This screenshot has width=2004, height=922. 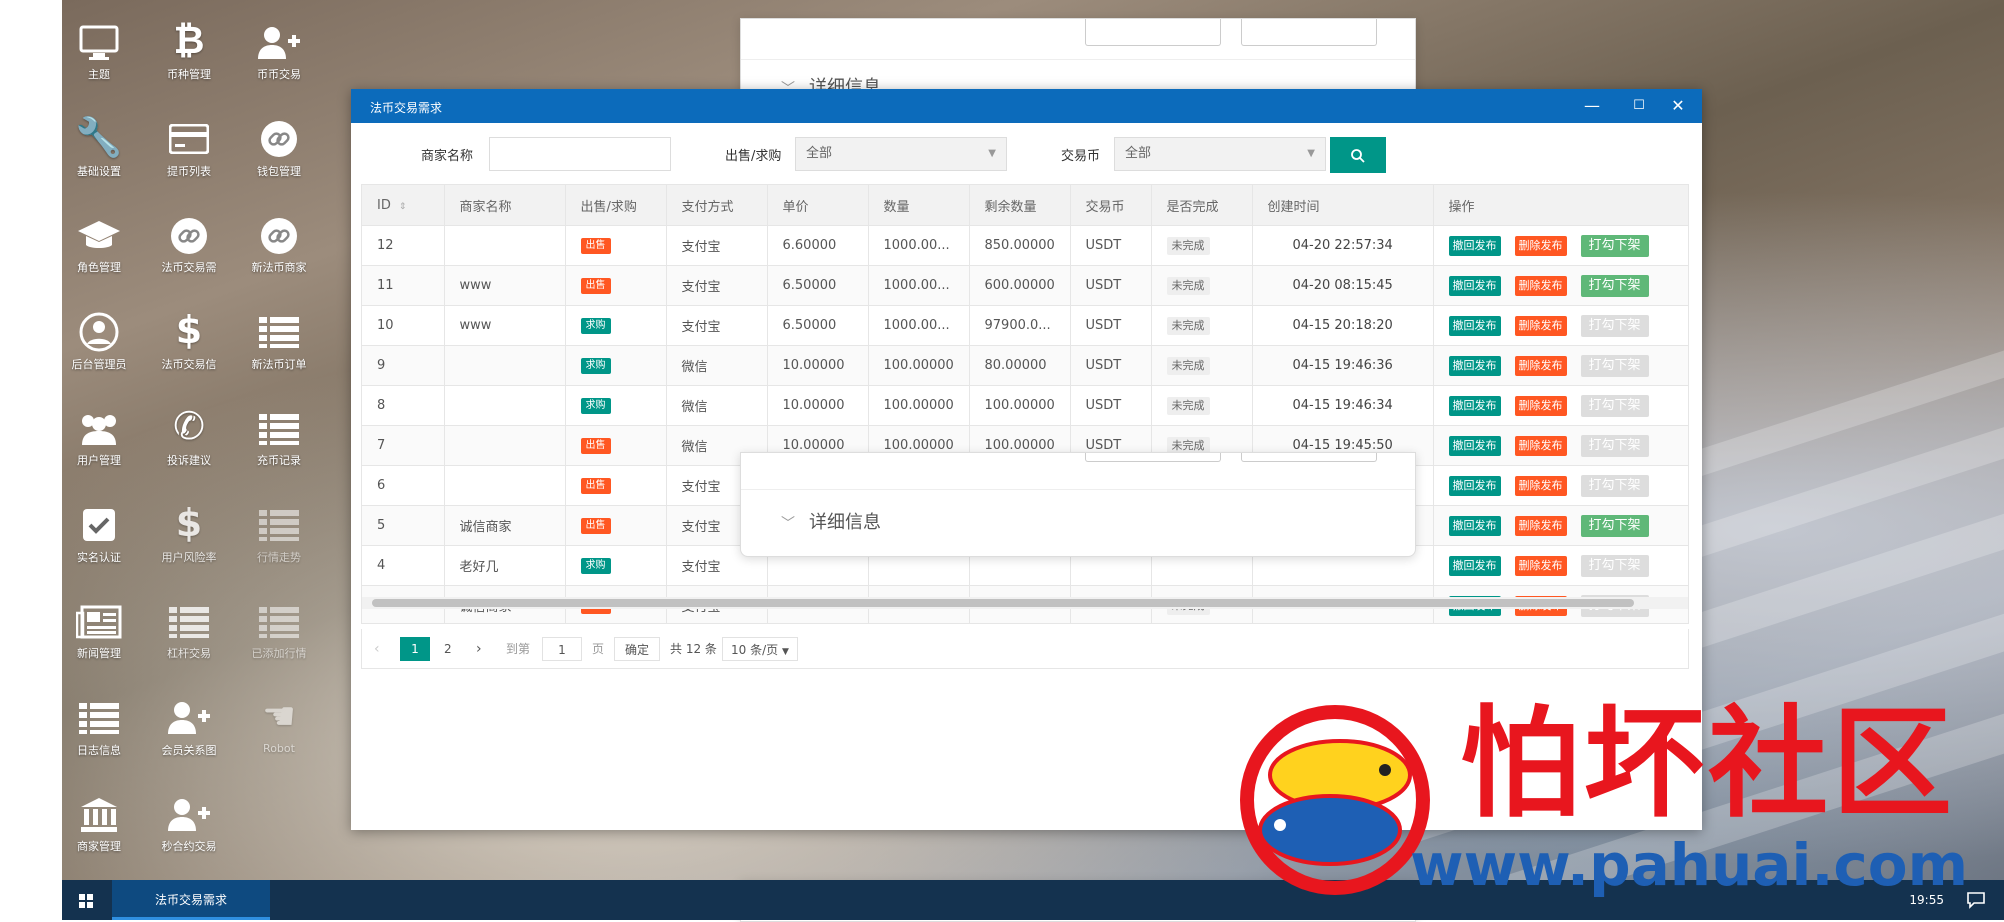 I want to click on column-header: ID ⇕, so click(x=403, y=205).